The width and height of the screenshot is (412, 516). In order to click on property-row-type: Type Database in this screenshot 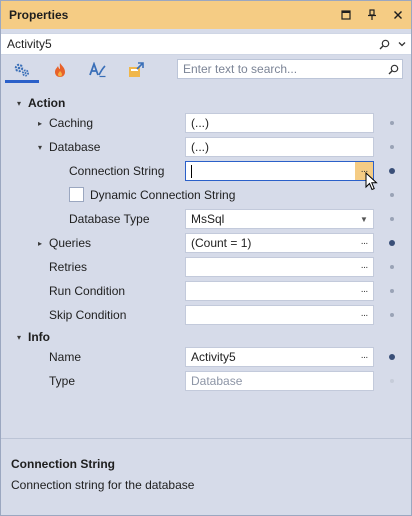, I will do `click(206, 381)`.